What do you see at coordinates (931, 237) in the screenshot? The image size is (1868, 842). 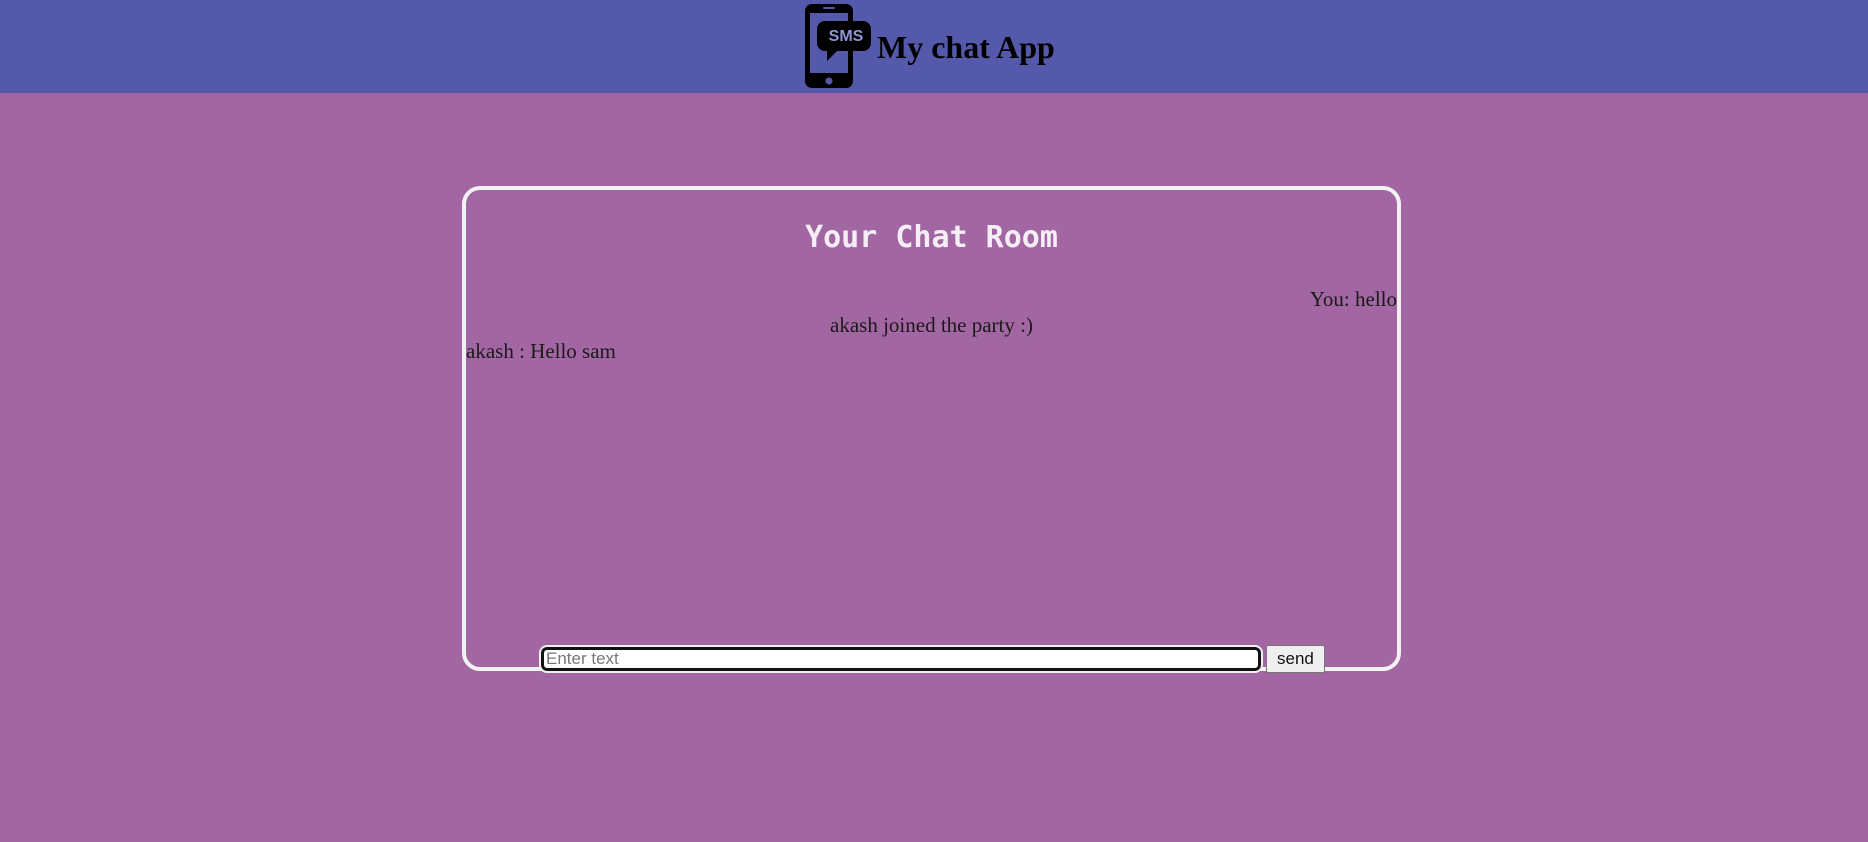 I see `chat-room-title: Your Chat Room` at bounding box center [931, 237].